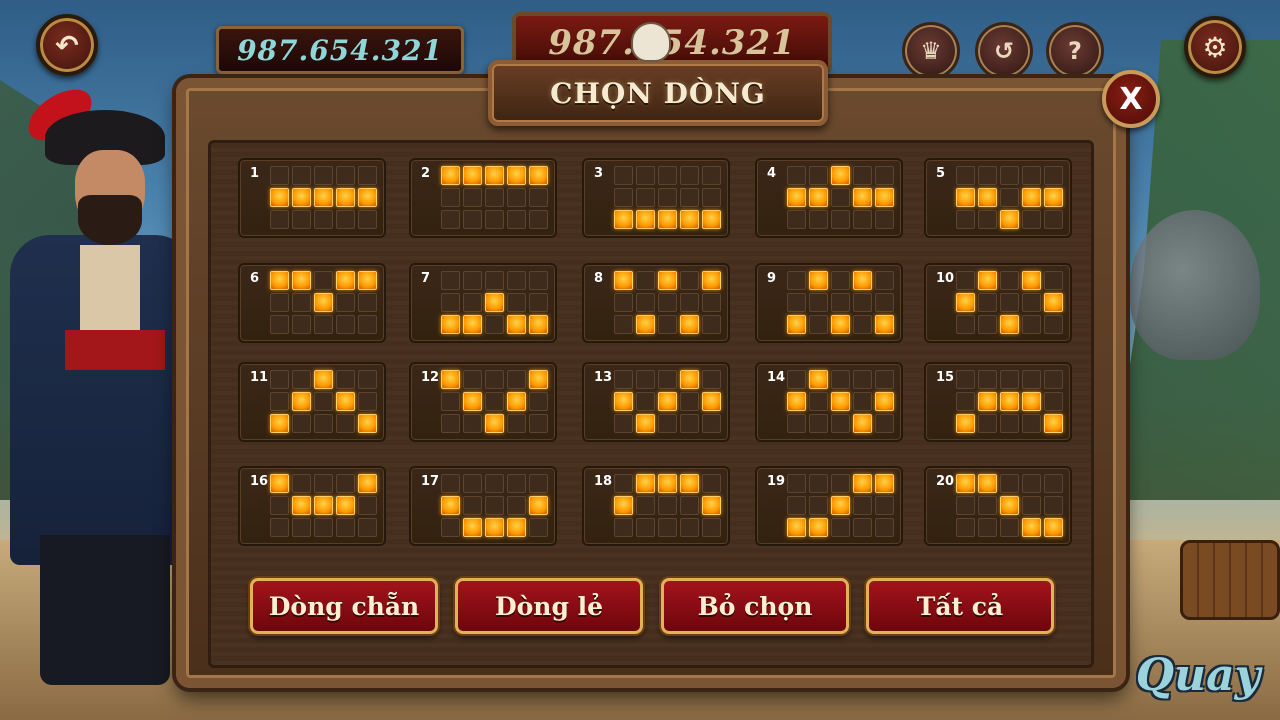  Describe the element at coordinates (1198, 675) in the screenshot. I see `spin-button: Quay` at that location.